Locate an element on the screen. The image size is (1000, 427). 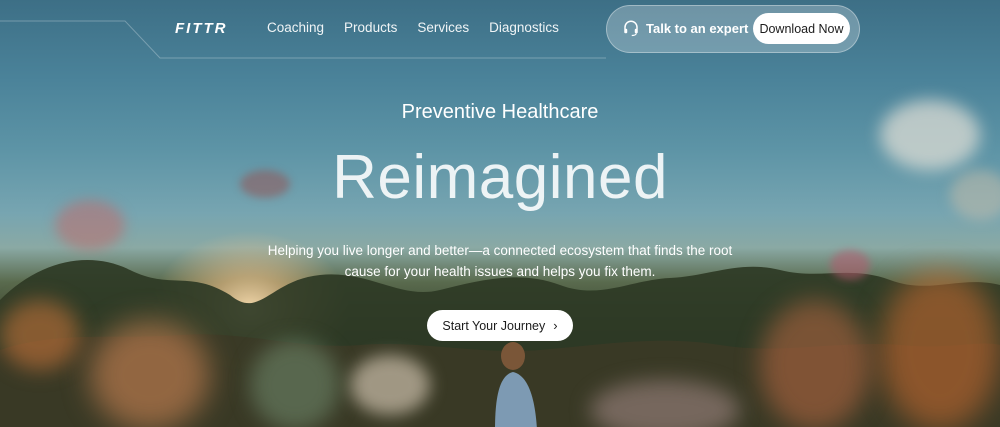
start-journey-label: Start Your Journey is located at coordinates (494, 325).